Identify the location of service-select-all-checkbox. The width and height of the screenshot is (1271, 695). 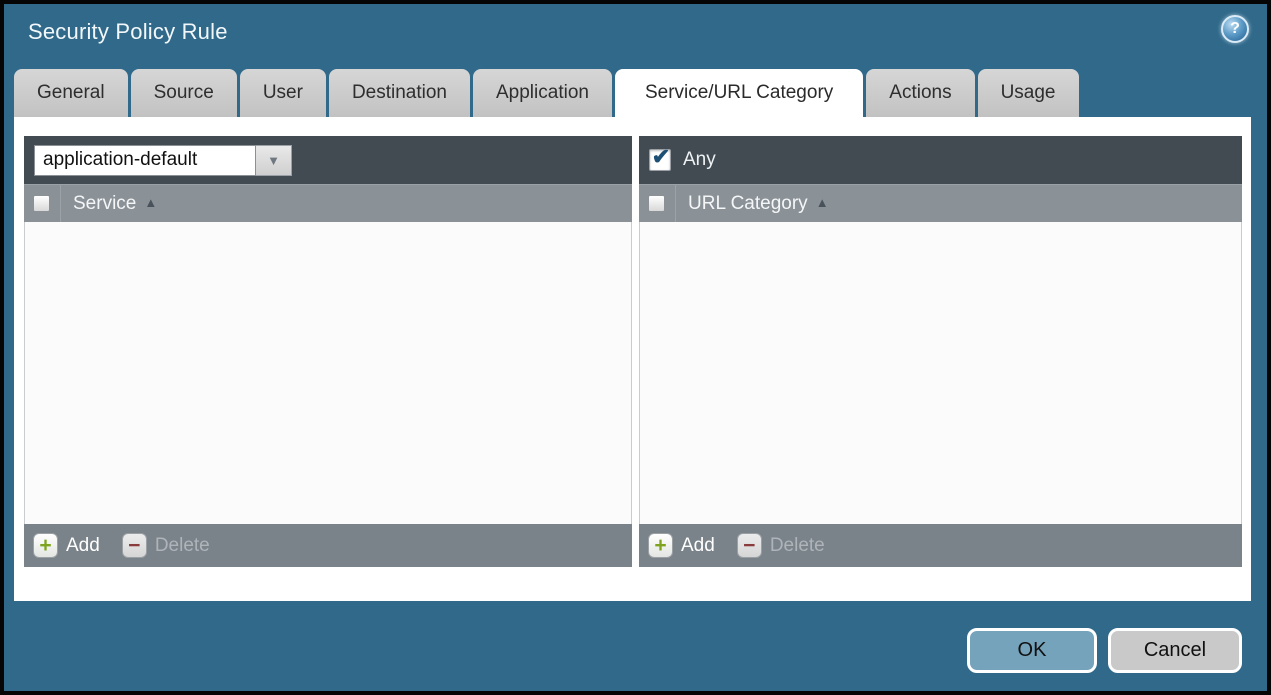
(41, 203).